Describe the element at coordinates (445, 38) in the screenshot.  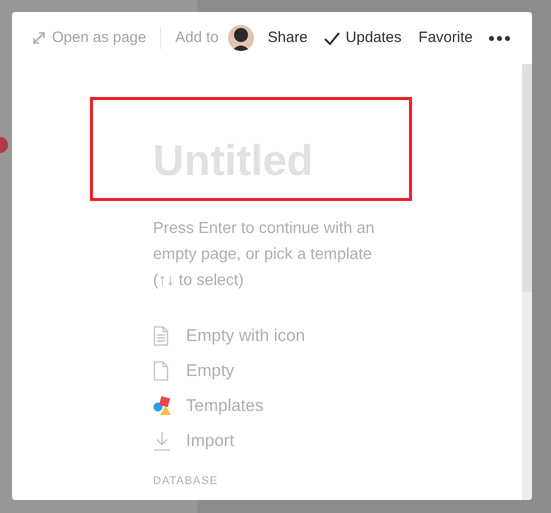
I see `favorite-button: Favorite` at that location.